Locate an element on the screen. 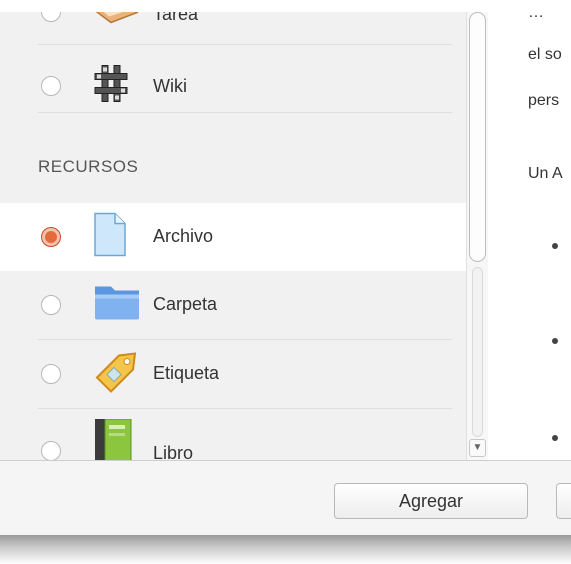  scroll-thumb is located at coordinates (477, 137).